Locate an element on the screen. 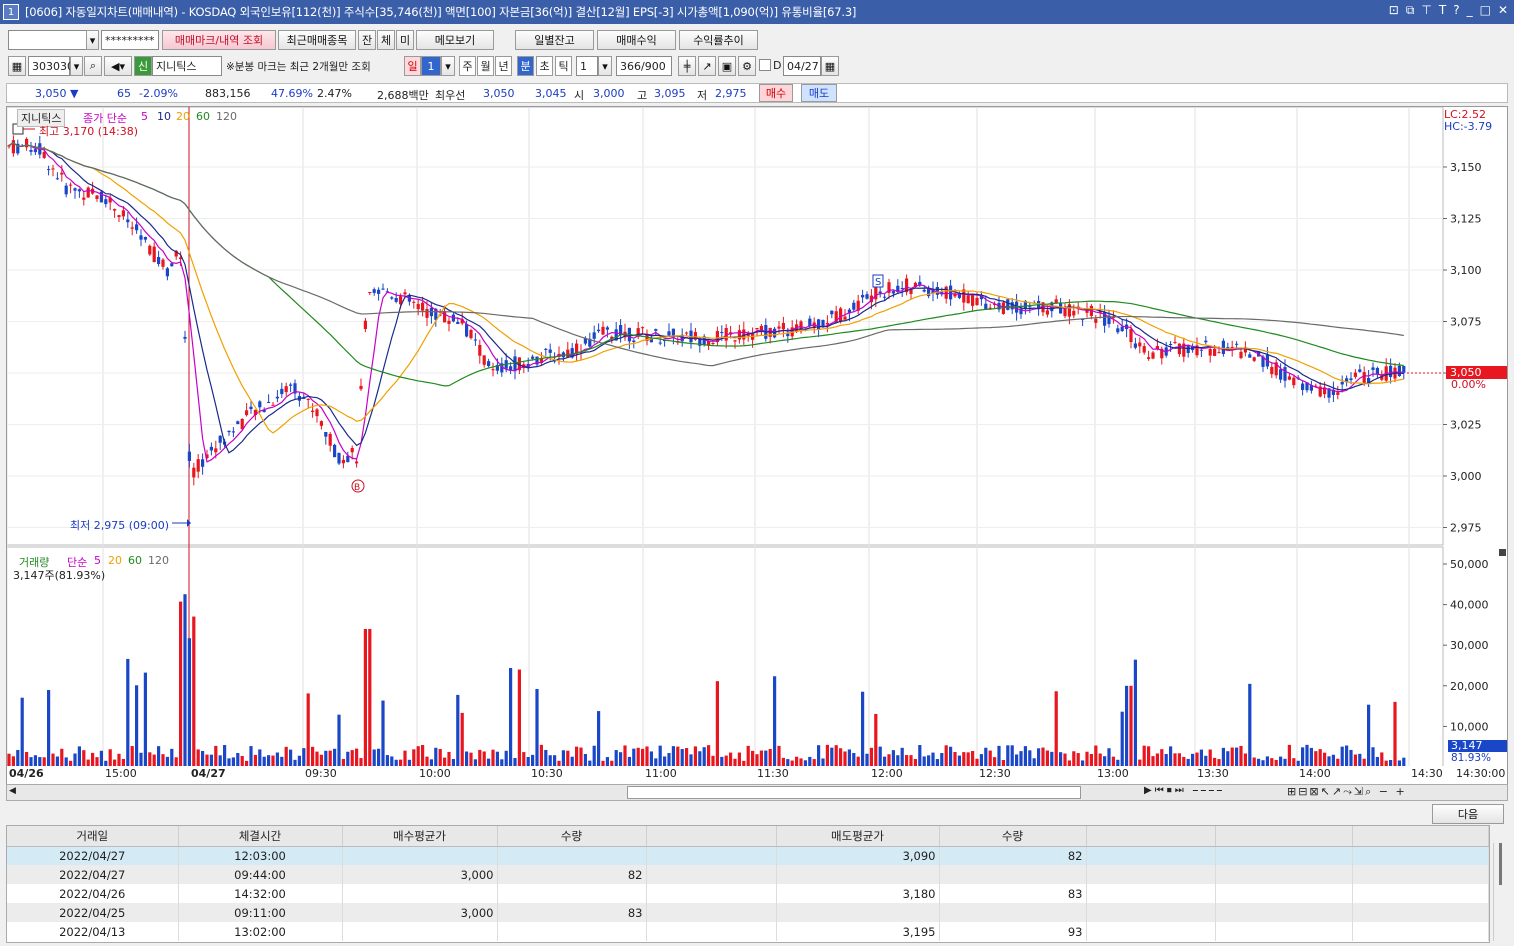  maximize-icon: □ is located at coordinates (1485, 10).